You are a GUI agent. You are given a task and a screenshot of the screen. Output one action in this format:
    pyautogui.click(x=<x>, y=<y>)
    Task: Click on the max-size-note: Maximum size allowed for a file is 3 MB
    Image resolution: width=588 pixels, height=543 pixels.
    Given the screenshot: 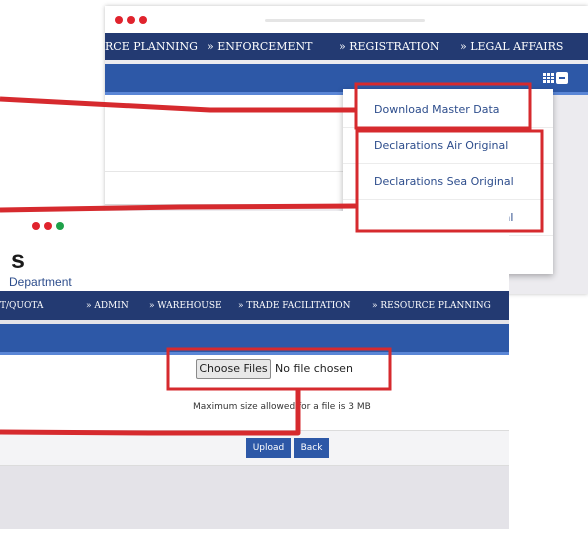 What is the action you would take?
    pyautogui.click(x=282, y=407)
    